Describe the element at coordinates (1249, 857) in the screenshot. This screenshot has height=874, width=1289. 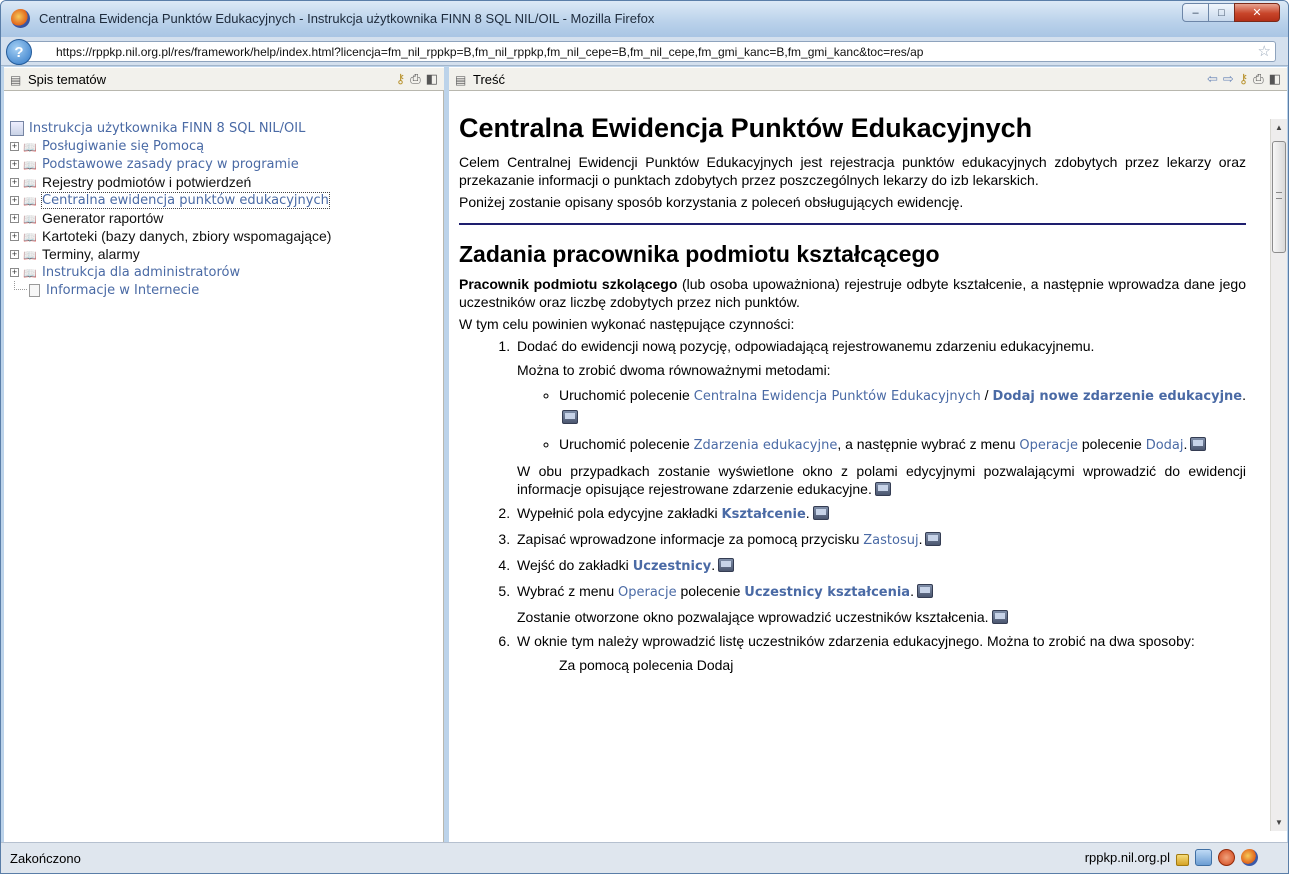
I see `firefox-status-icon` at that location.